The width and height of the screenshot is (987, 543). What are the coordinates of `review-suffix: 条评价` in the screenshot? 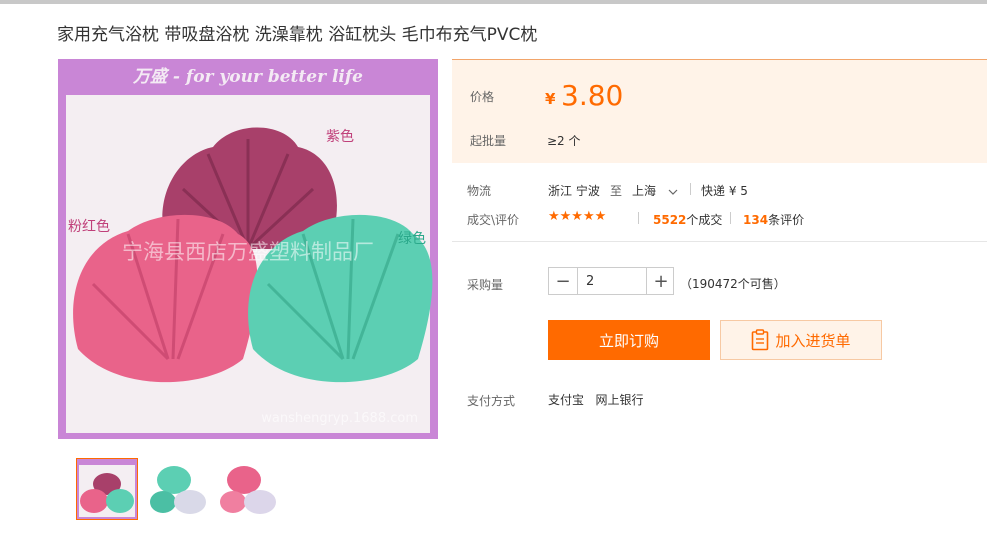 It's located at (786, 220).